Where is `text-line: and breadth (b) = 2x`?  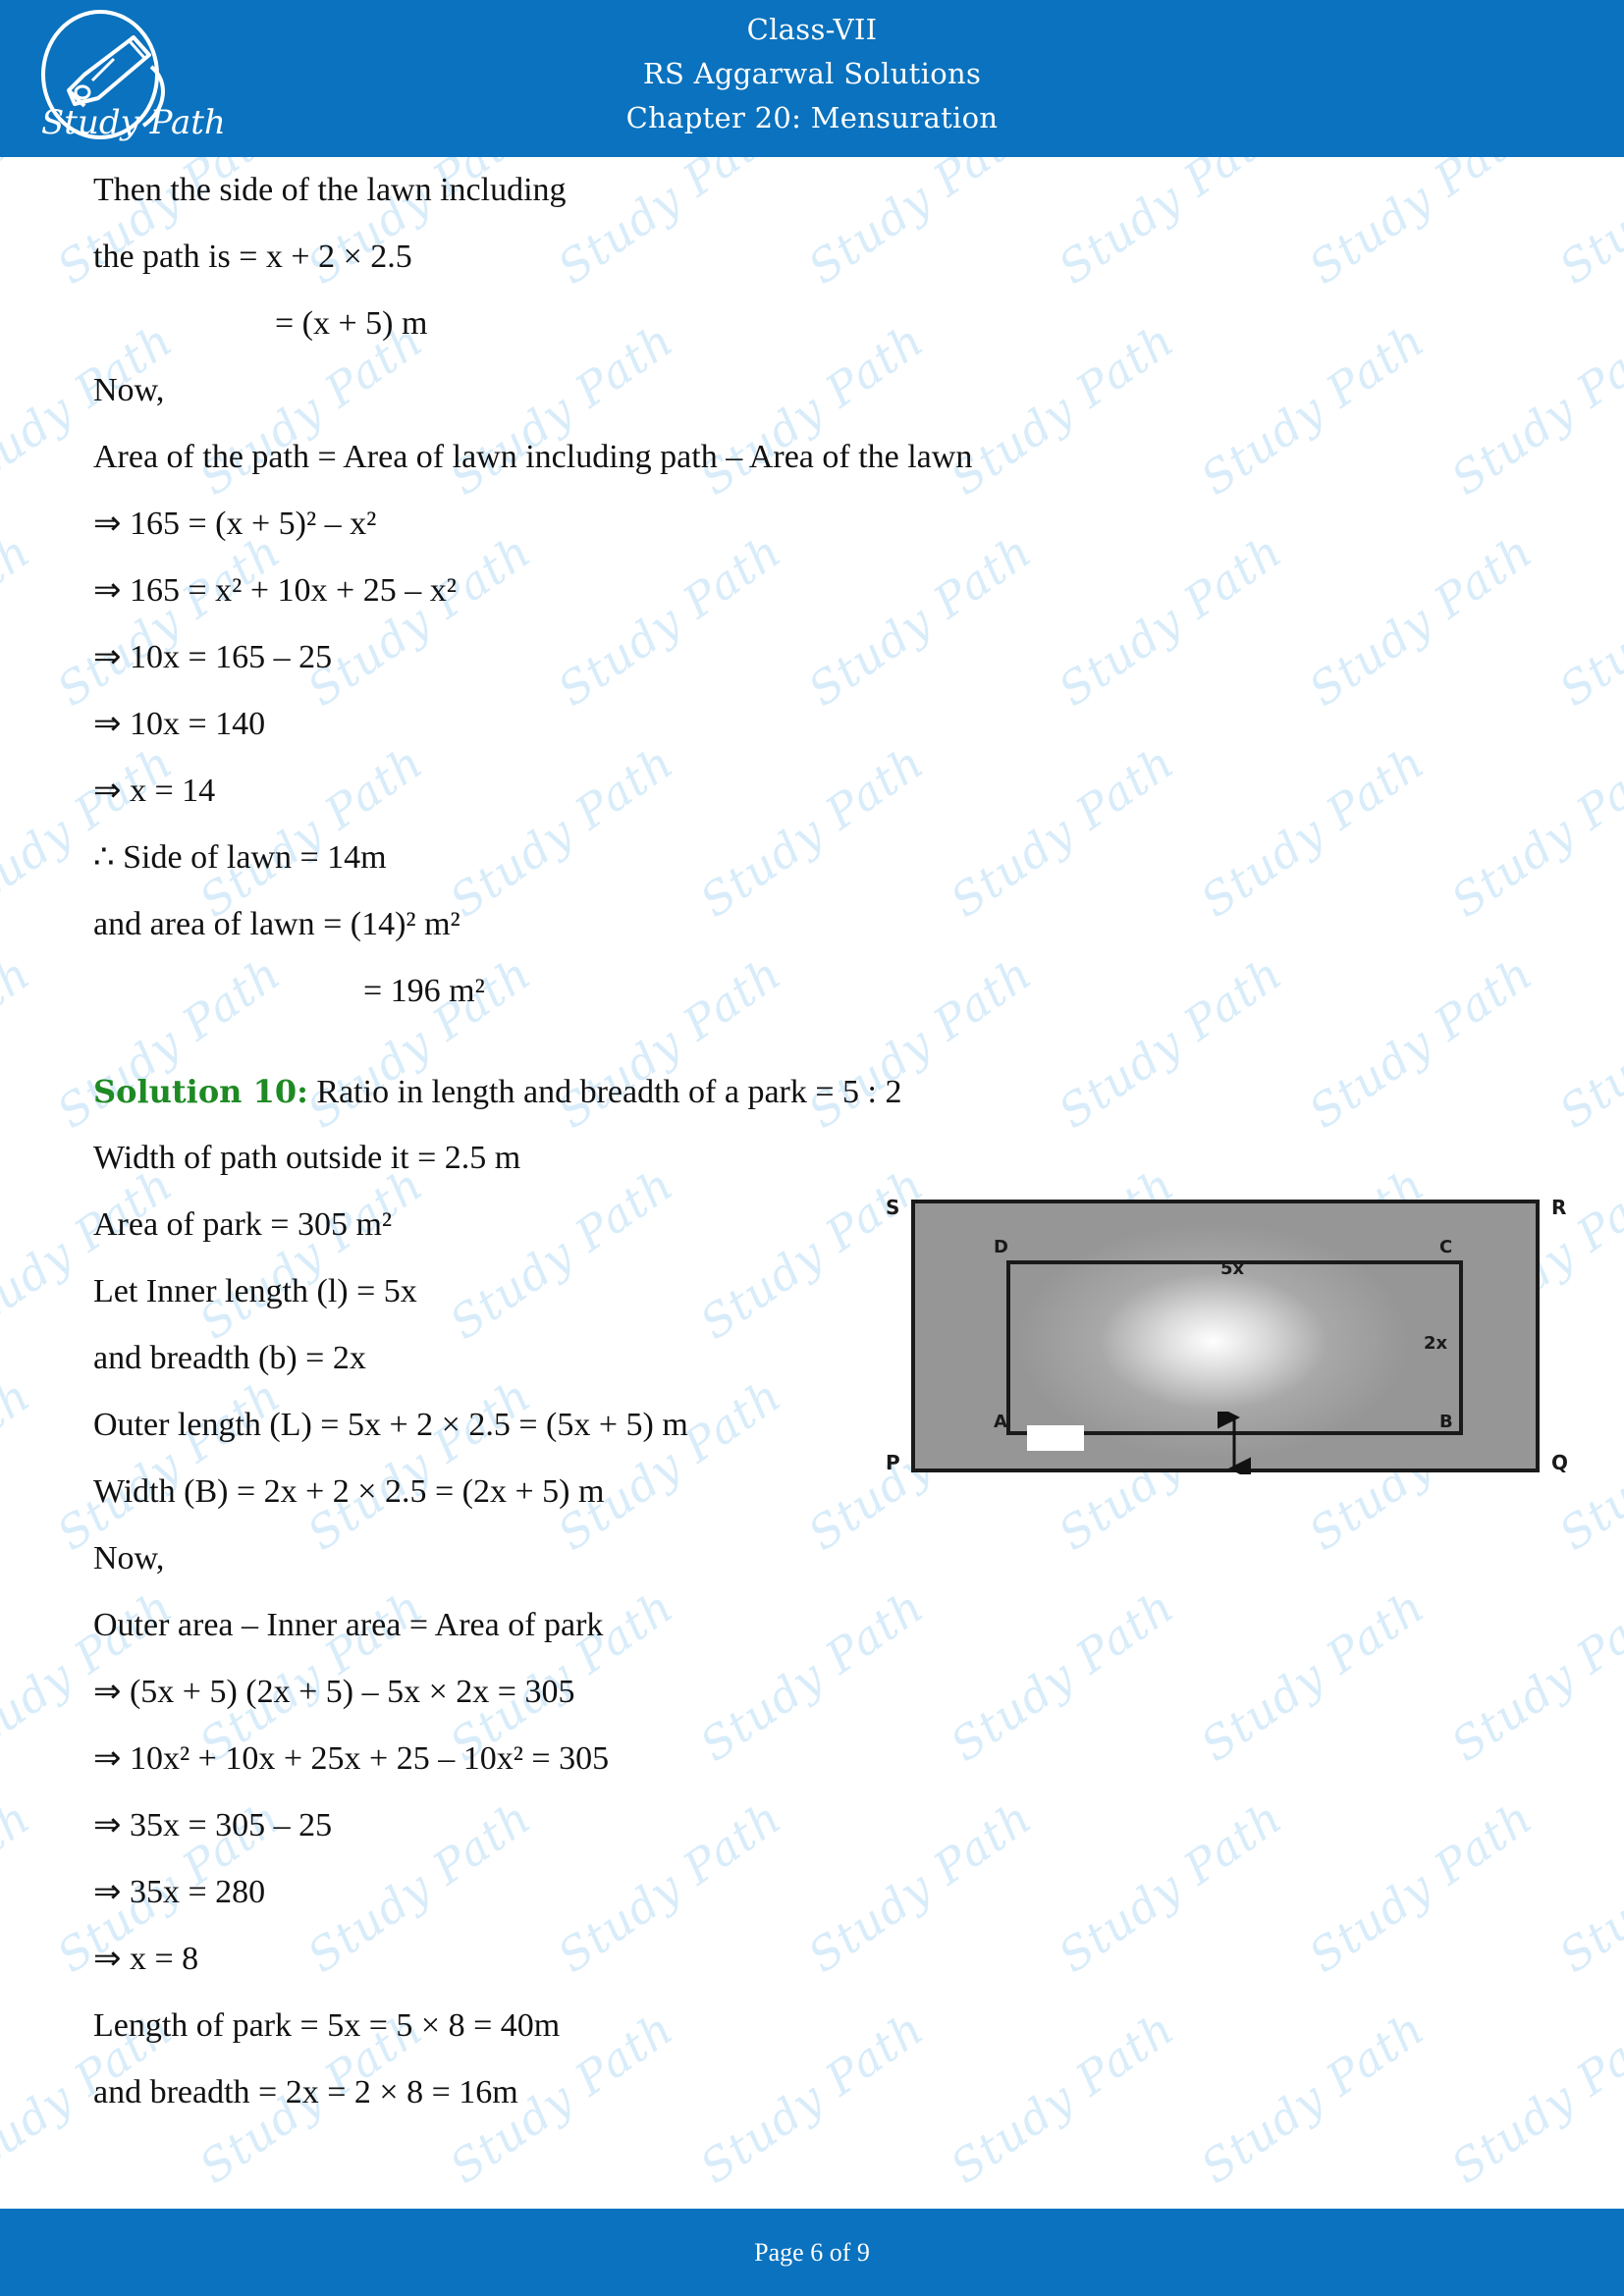
text-line: and breadth (b) = 2x is located at coordinates (535, 1358).